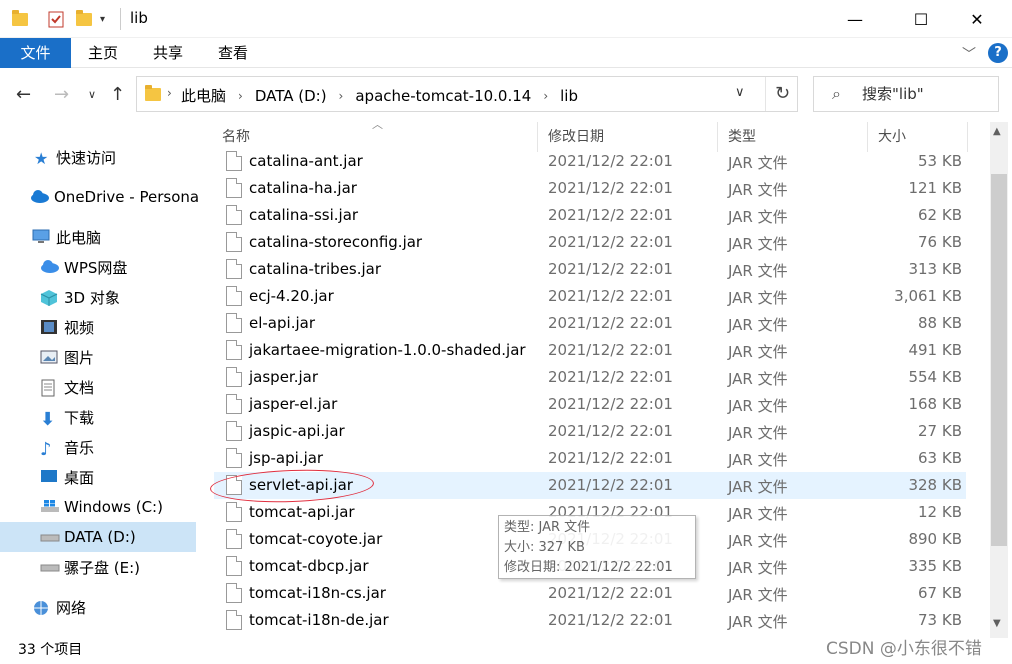 The width and height of the screenshot is (1012, 664). I want to click on file-size: 12 KB, so click(940, 512).